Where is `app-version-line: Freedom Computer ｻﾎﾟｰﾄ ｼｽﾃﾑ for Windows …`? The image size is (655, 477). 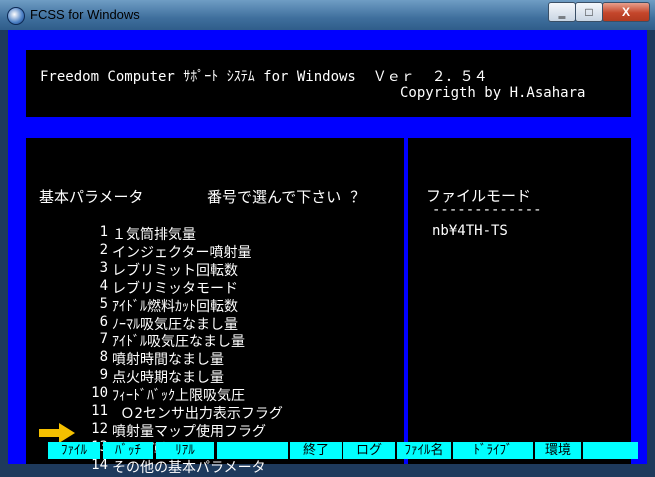 app-version-line: Freedom Computer ｻﾎﾟｰﾄ ｼｽﾃﾑ for Windows … is located at coordinates (264, 77).